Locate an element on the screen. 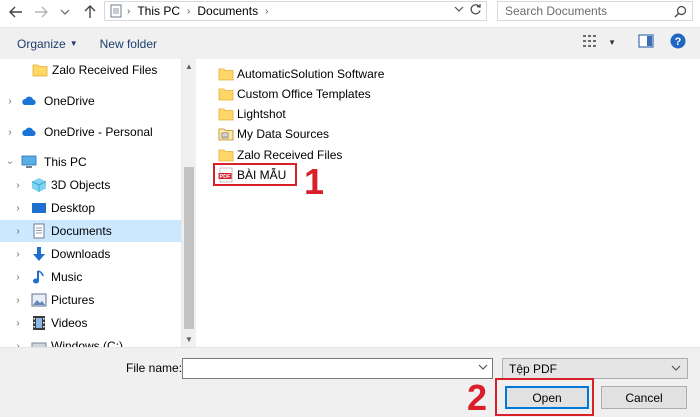  nav-item-label: 3D Objects is located at coordinates (81, 185).